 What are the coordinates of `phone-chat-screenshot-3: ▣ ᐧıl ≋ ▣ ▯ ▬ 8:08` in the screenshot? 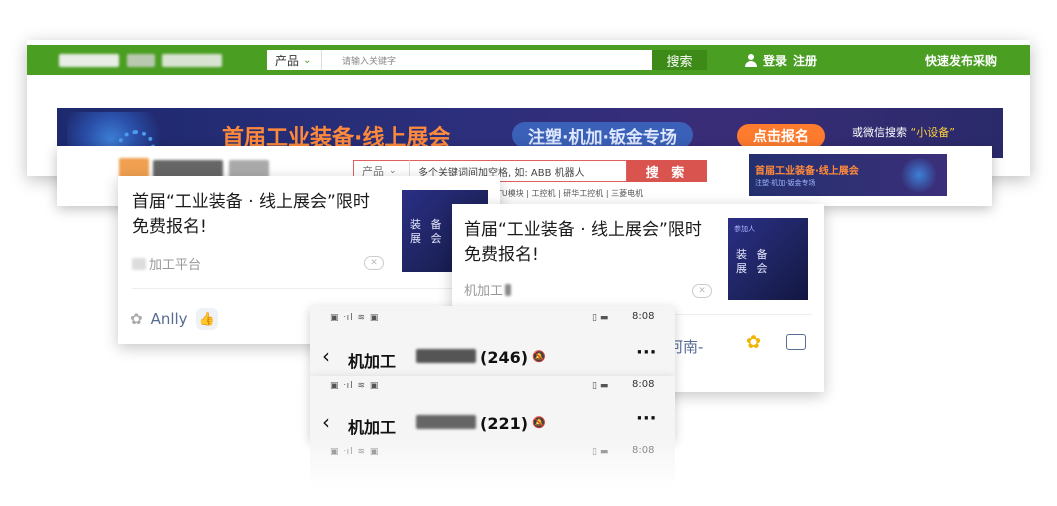 It's located at (492, 464).